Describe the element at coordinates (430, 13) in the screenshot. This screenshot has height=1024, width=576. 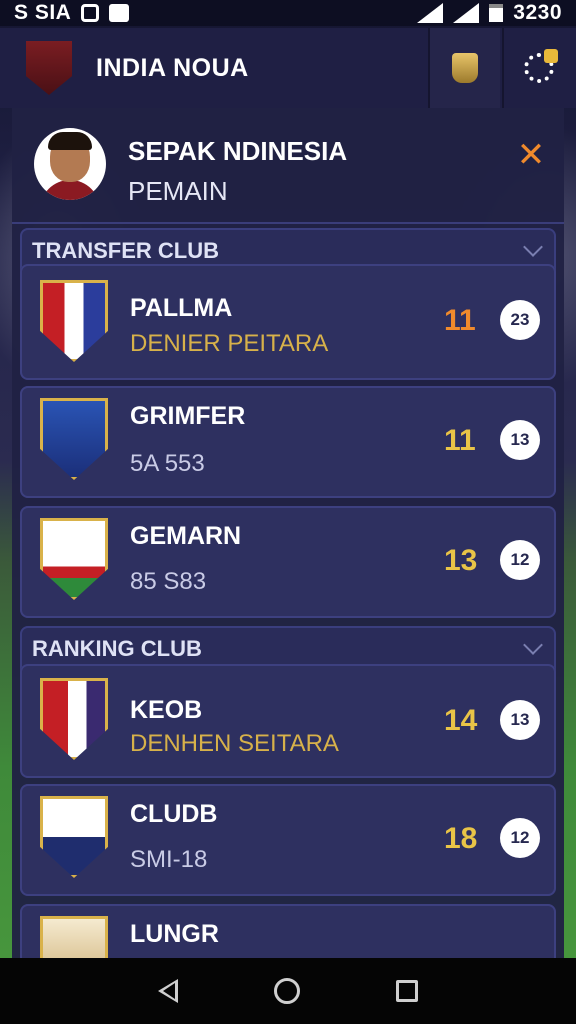
I see `signal-icon` at that location.